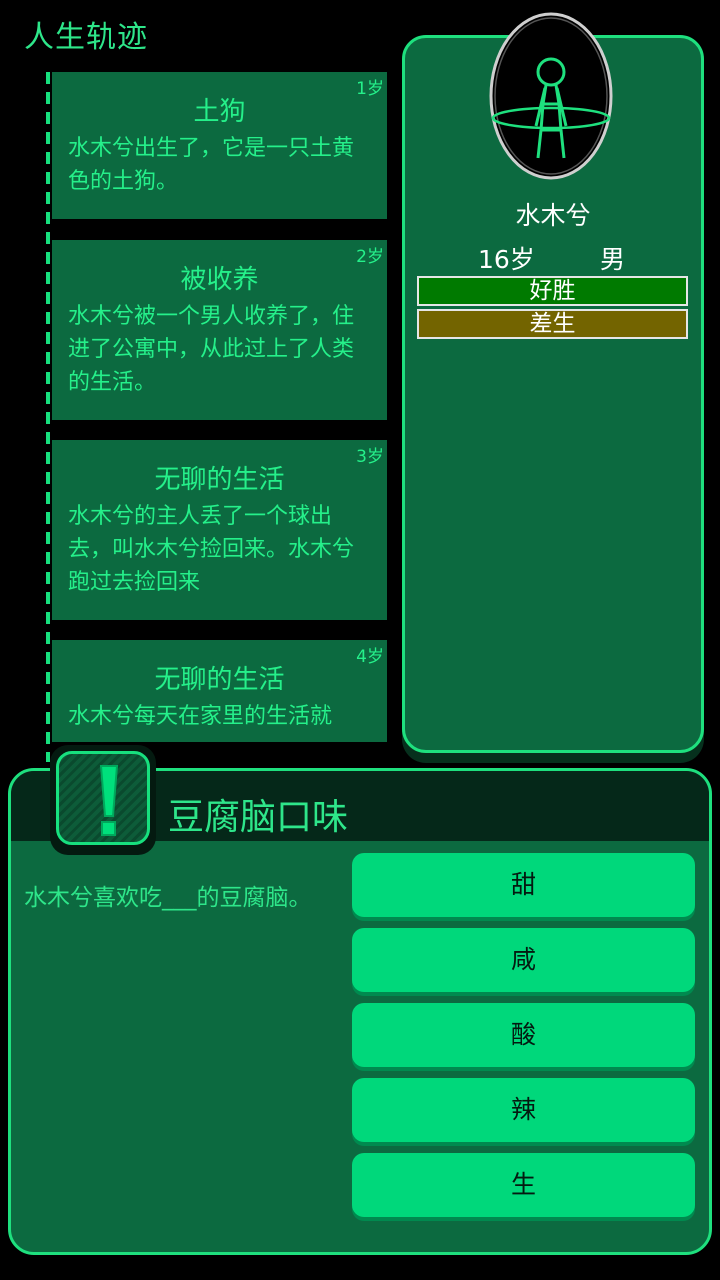 The height and width of the screenshot is (1280, 720). Describe the element at coordinates (551, 96) in the screenshot. I see `stick-figure-egg-icon` at that location.